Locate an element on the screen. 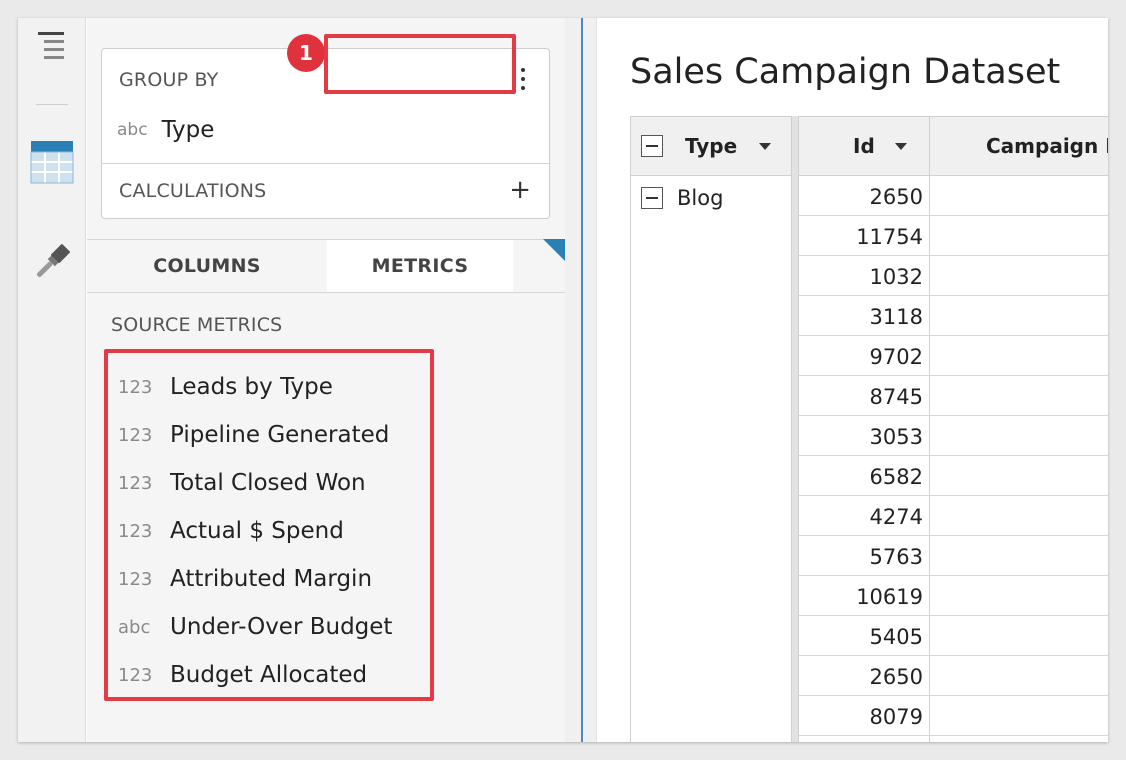 Image resolution: width=1126 pixels, height=760 pixels. tab-metrics: METRICS is located at coordinates (420, 266).